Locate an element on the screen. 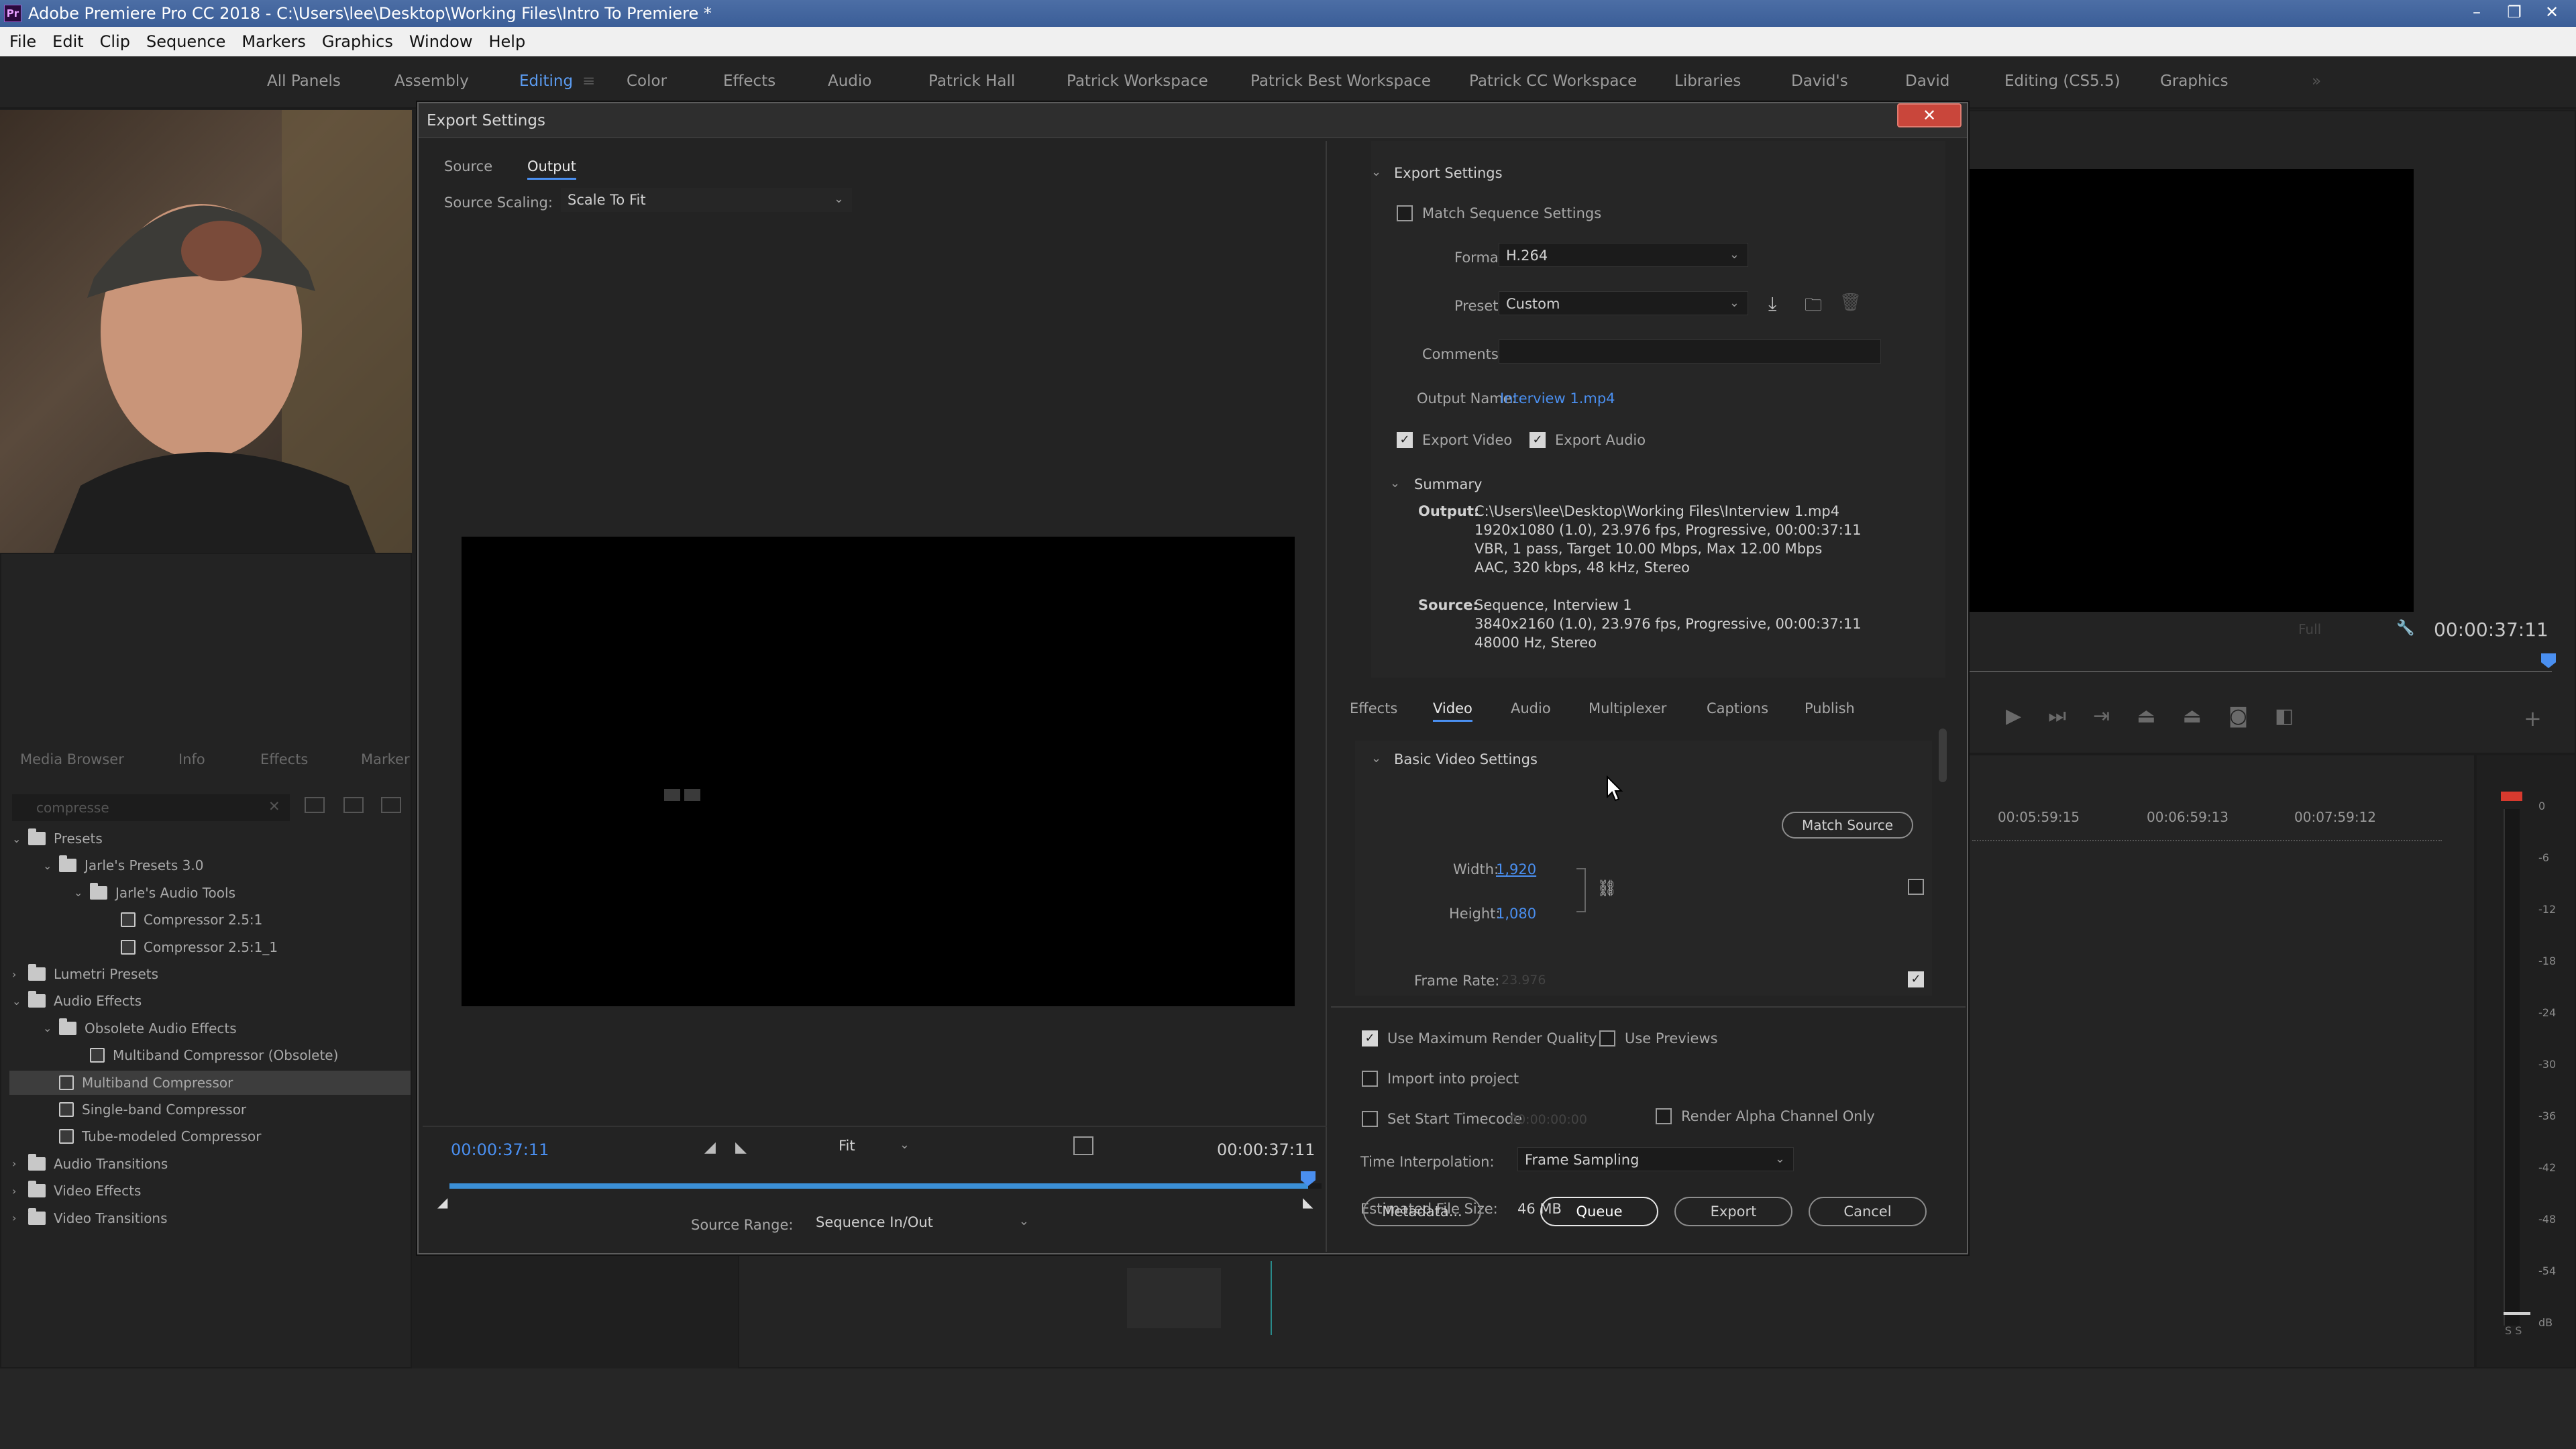 The width and height of the screenshot is (2576, 1449). tab-marker: Marker is located at coordinates (385, 759).